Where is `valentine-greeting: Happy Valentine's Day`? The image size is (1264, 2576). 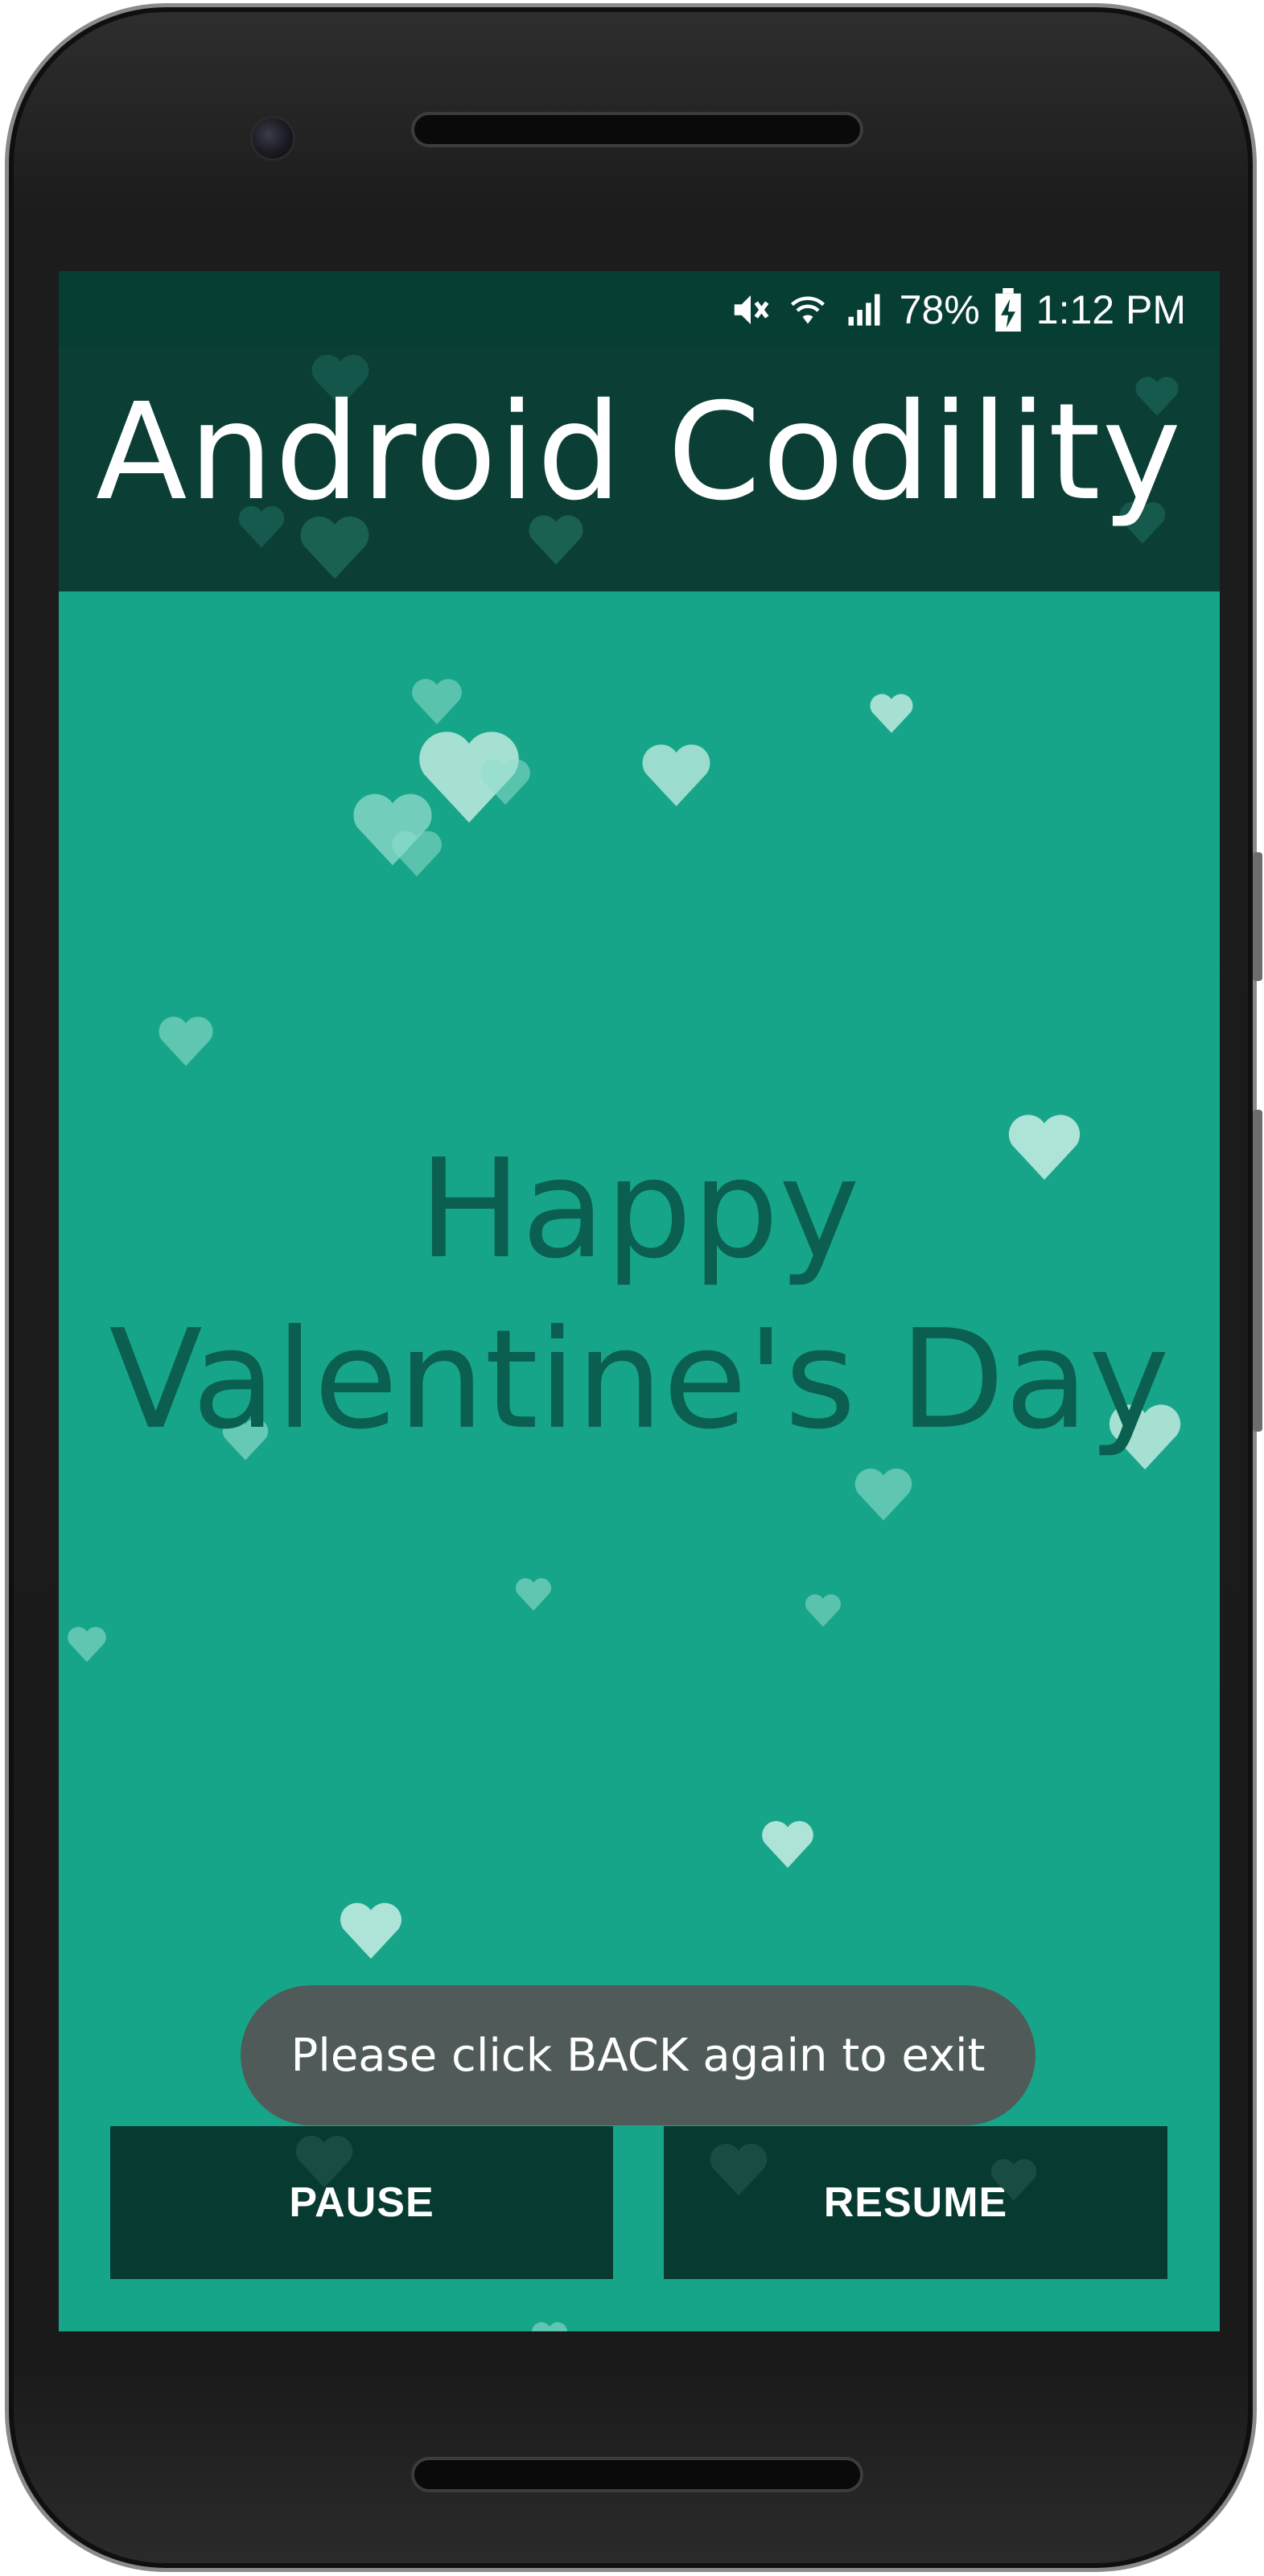 valentine-greeting: Happy Valentine's Day is located at coordinates (639, 1295).